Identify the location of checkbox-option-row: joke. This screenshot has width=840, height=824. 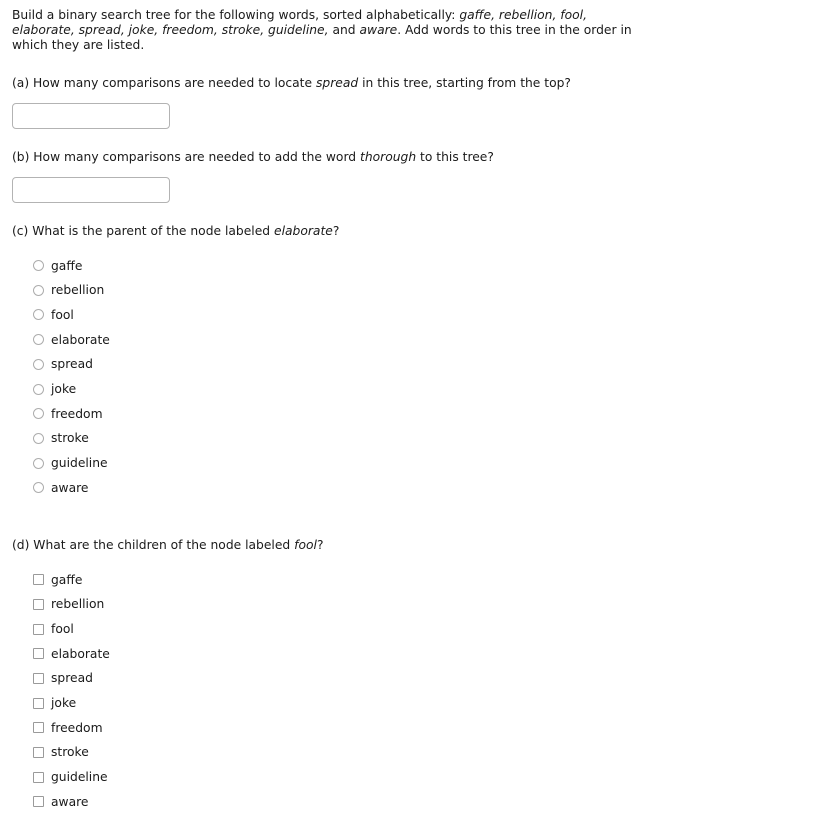
(436, 703).